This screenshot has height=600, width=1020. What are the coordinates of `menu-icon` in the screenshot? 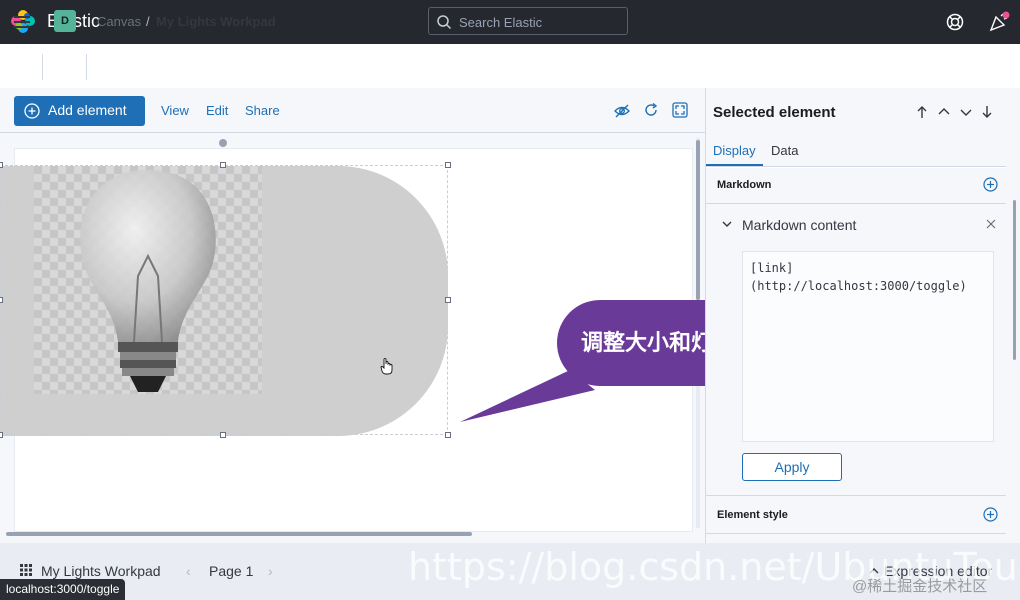 It's located at (22, 22).